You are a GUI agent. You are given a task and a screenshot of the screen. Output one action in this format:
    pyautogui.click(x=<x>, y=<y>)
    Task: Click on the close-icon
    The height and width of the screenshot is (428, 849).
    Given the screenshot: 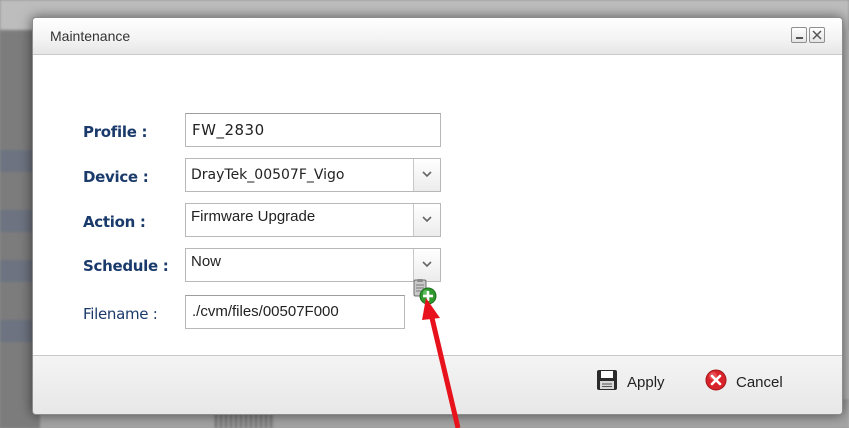 What is the action you would take?
    pyautogui.click(x=817, y=35)
    